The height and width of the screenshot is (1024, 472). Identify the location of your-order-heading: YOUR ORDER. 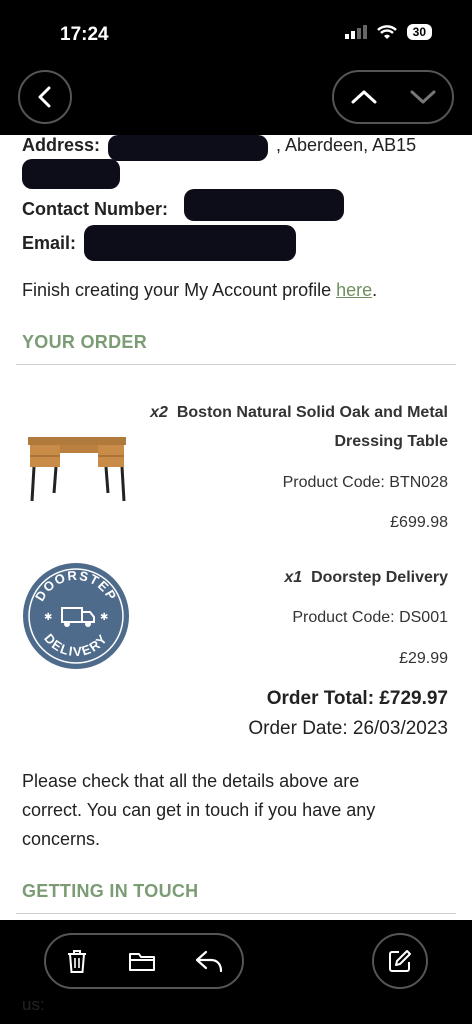
(85, 342).